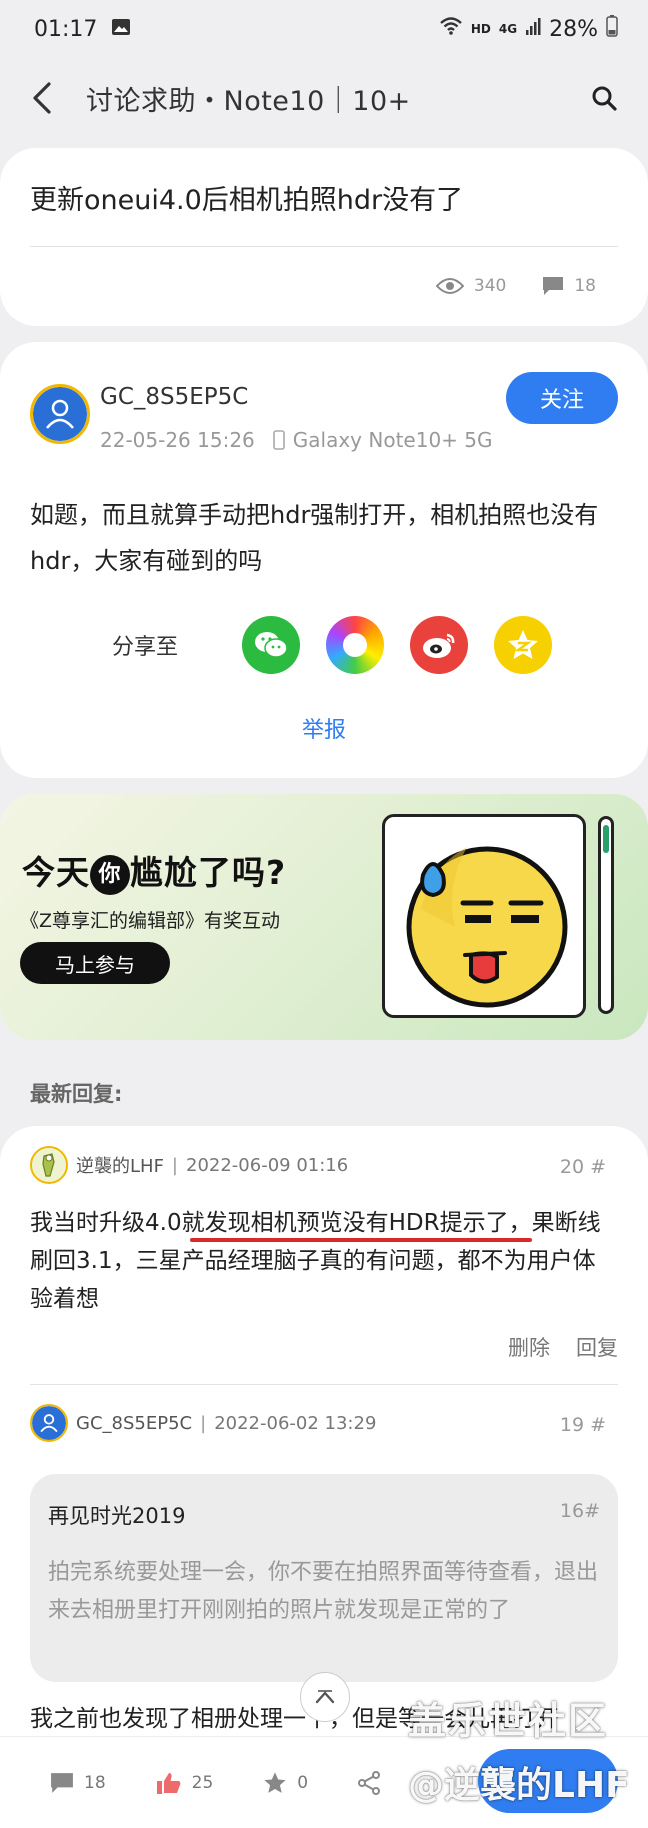 The width and height of the screenshot is (648, 1828). I want to click on comment-count-value: 18, so click(585, 286).